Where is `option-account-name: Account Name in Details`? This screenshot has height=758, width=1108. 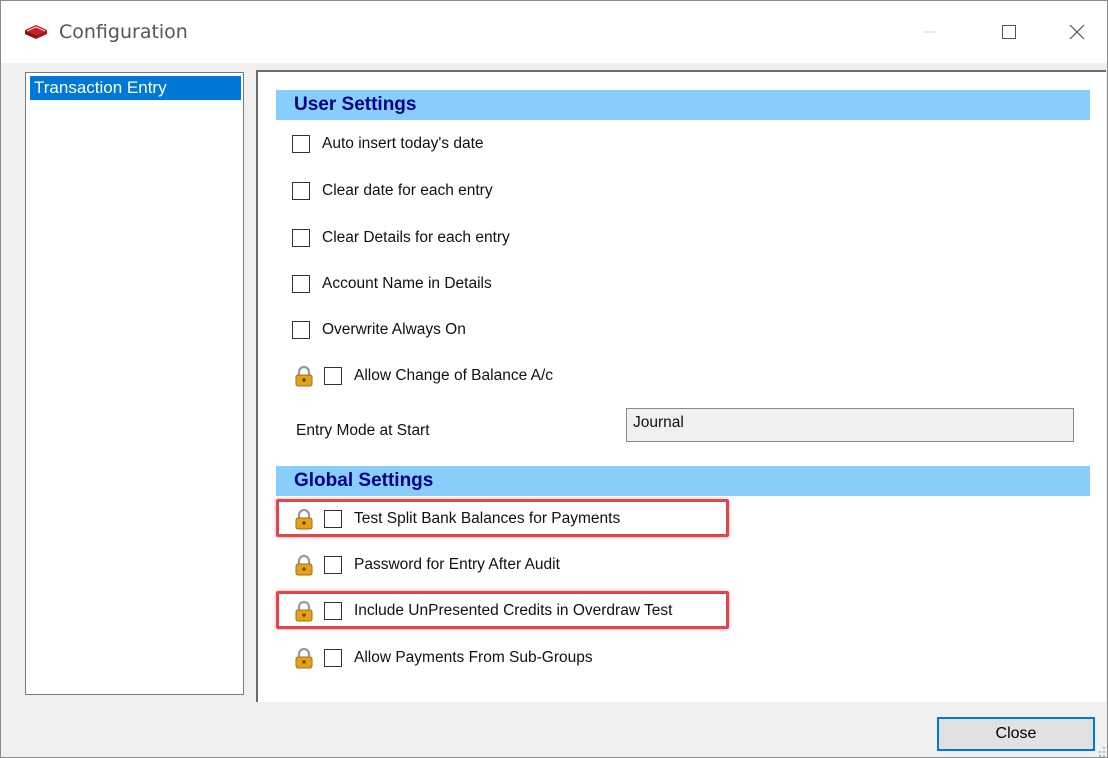 option-account-name: Account Name in Details is located at coordinates (392, 284).